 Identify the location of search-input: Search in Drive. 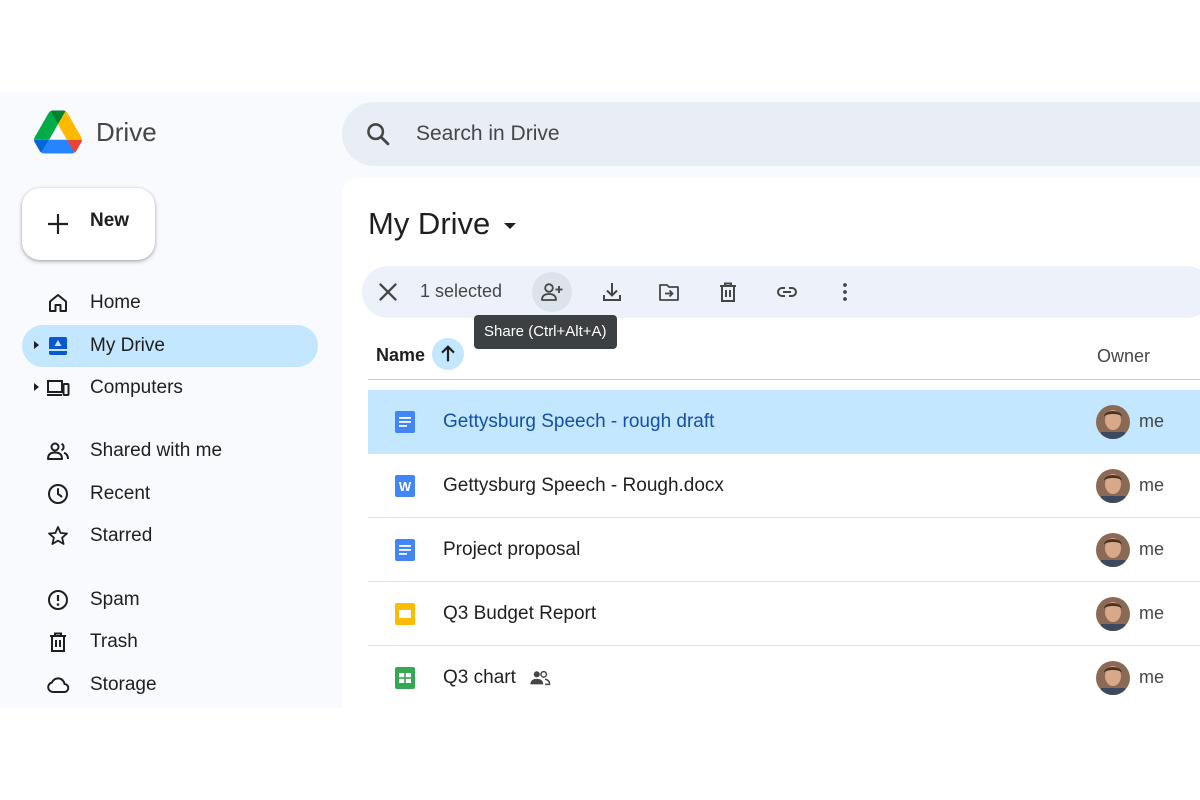
(488, 134).